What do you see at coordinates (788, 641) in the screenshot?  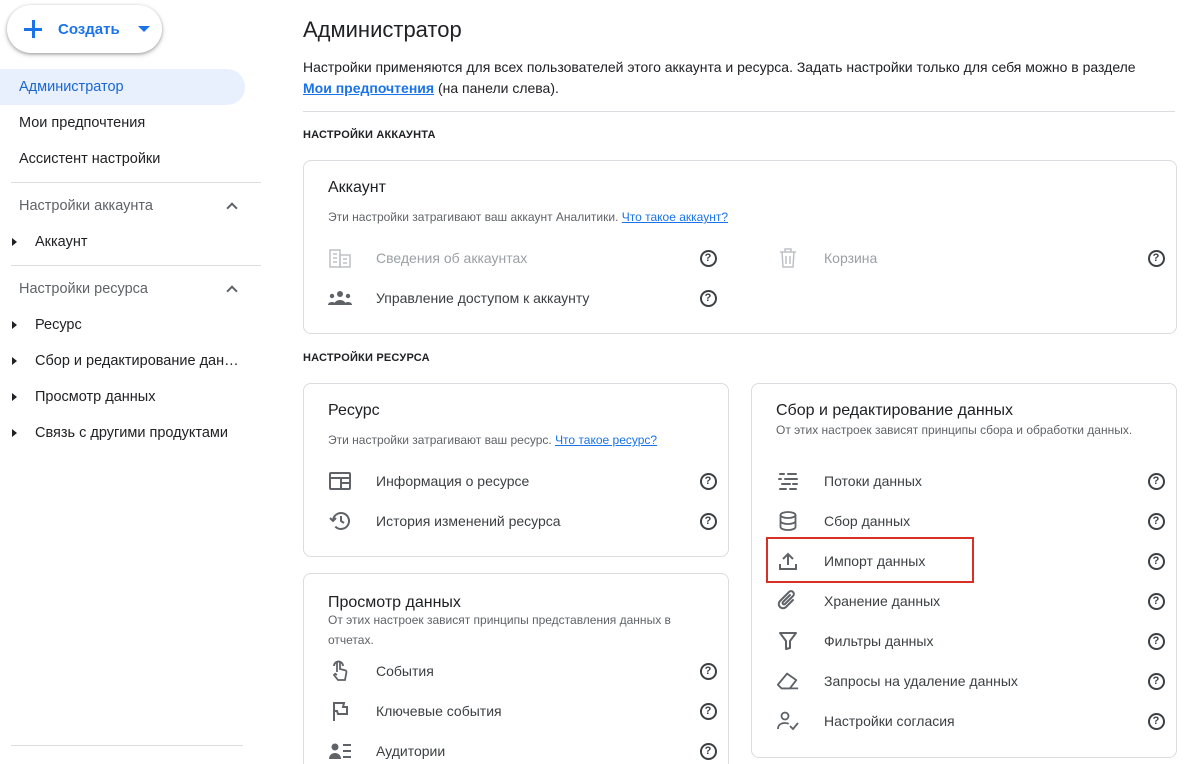 I see `filter-icon` at bounding box center [788, 641].